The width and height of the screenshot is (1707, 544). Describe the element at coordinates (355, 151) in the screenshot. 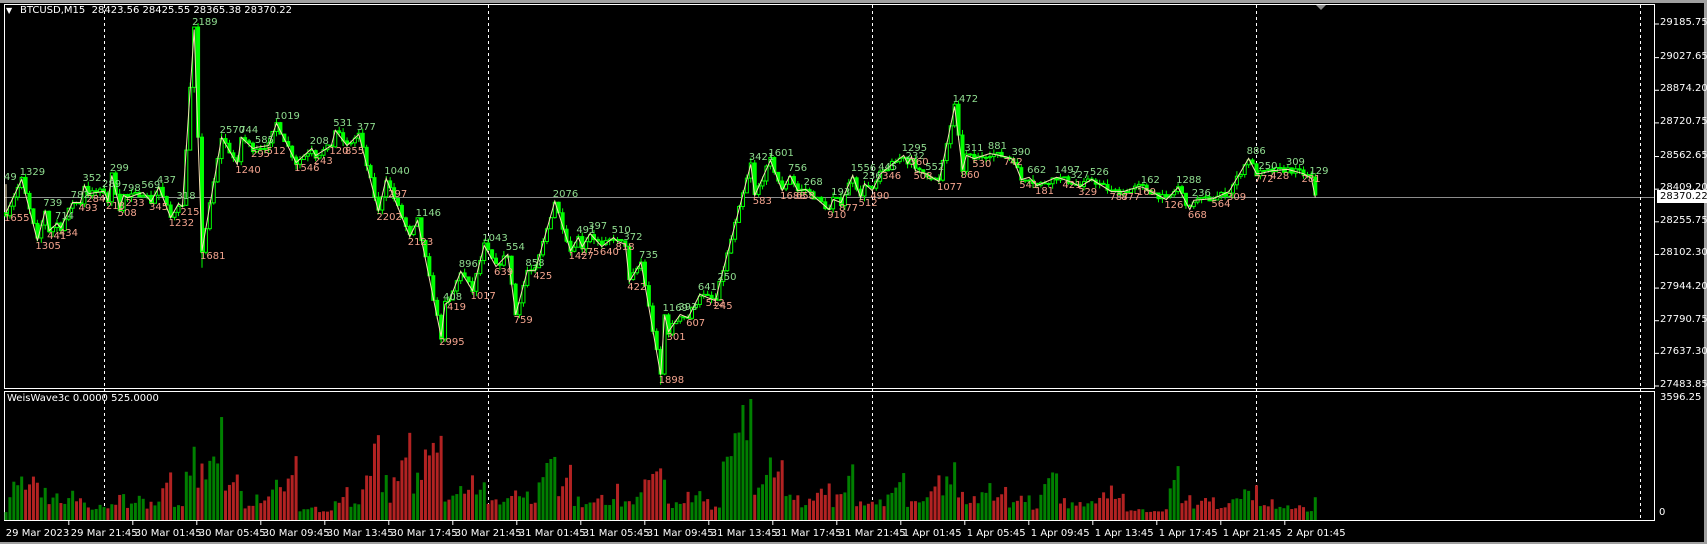

I see `wave-volume-label-low: 855` at that location.